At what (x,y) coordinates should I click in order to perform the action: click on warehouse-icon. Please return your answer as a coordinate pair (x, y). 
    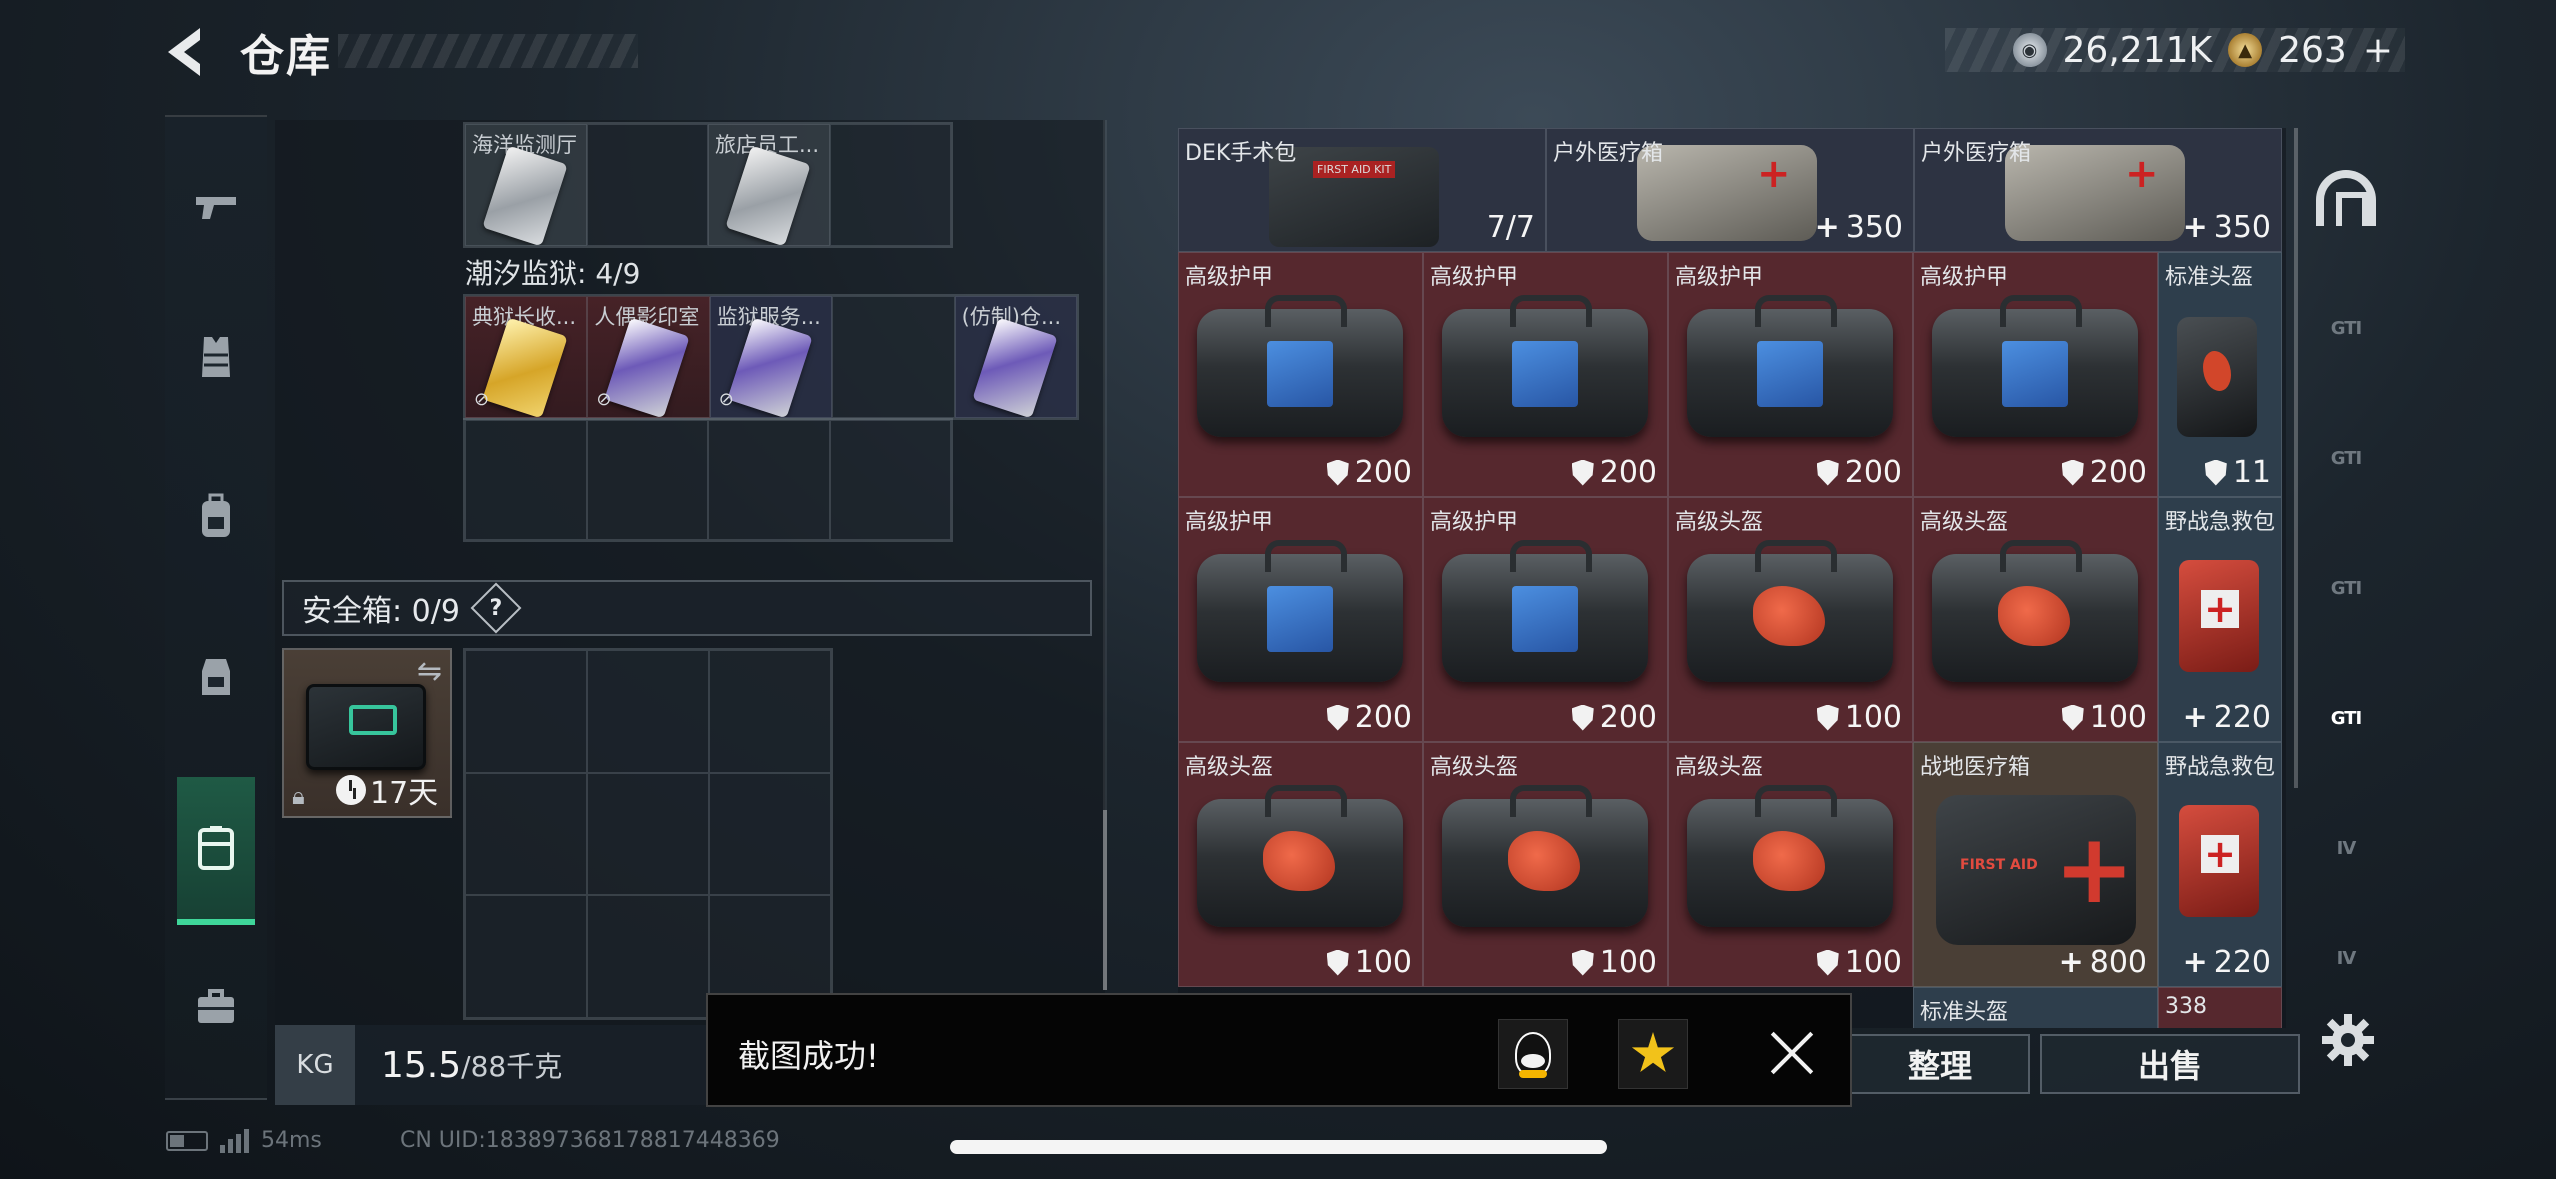
    Looking at the image, I should click on (2346, 198).